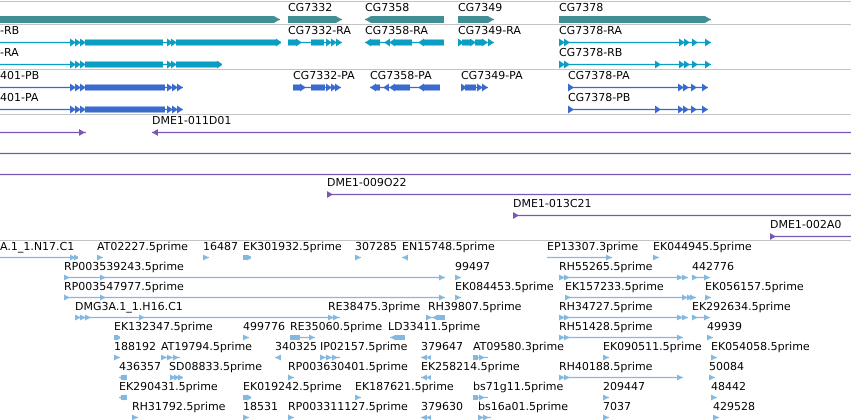 The image size is (851, 420). I want to click on feature-label: A.1_1.N17.C1, so click(37, 246).